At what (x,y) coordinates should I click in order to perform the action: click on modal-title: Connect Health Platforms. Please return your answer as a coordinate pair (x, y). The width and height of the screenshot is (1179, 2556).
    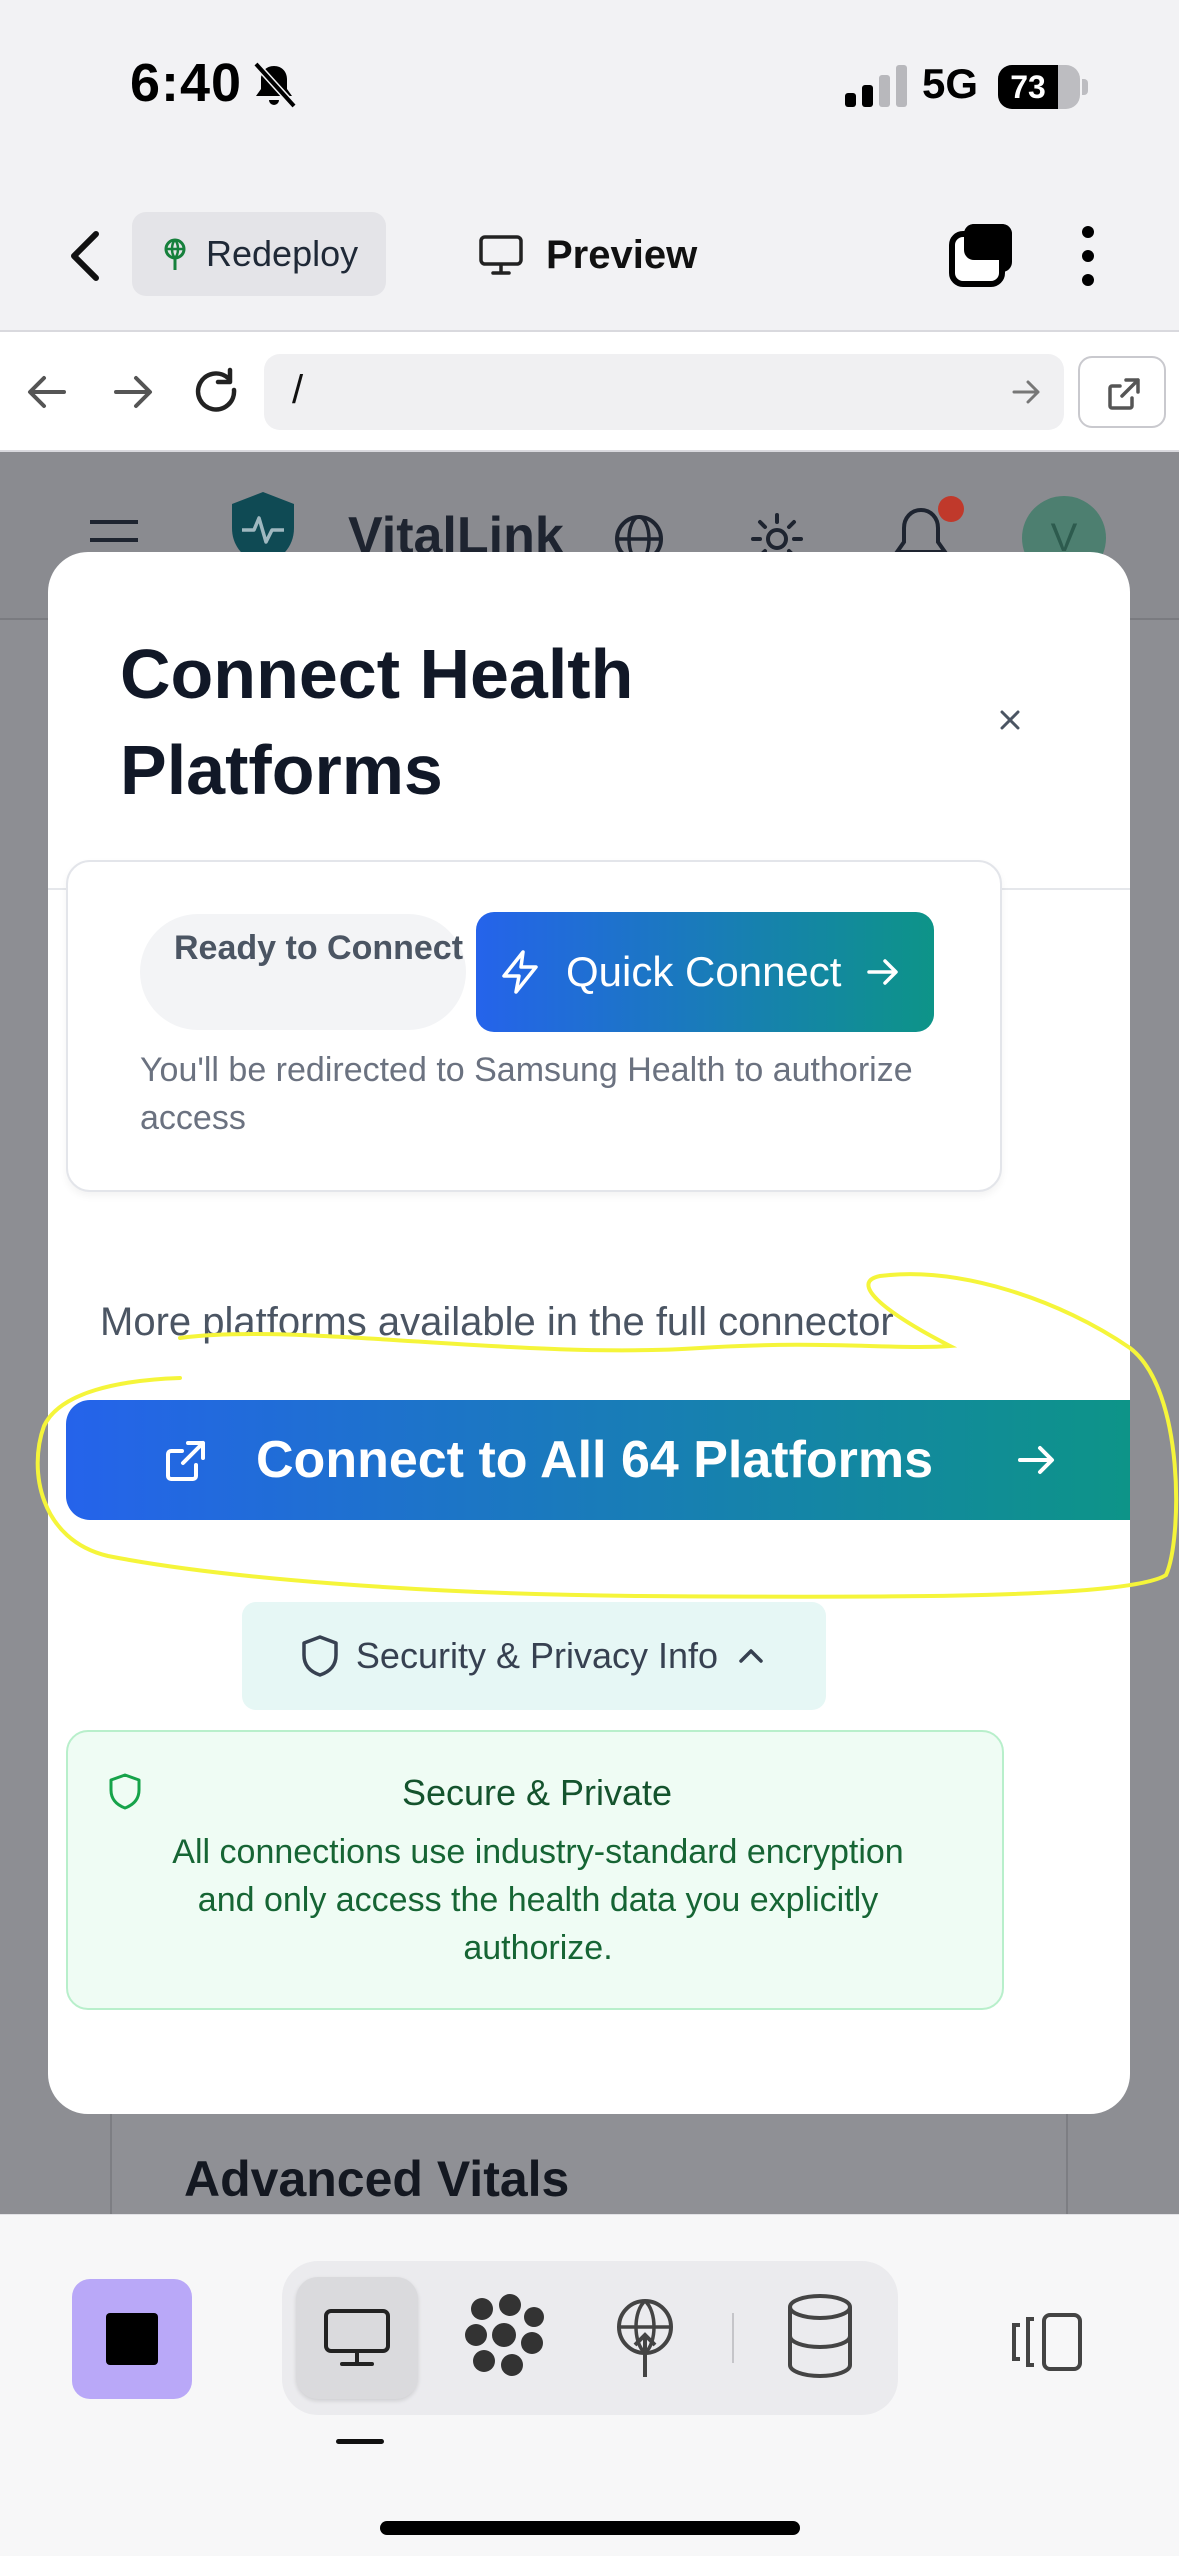
    Looking at the image, I should click on (377, 722).